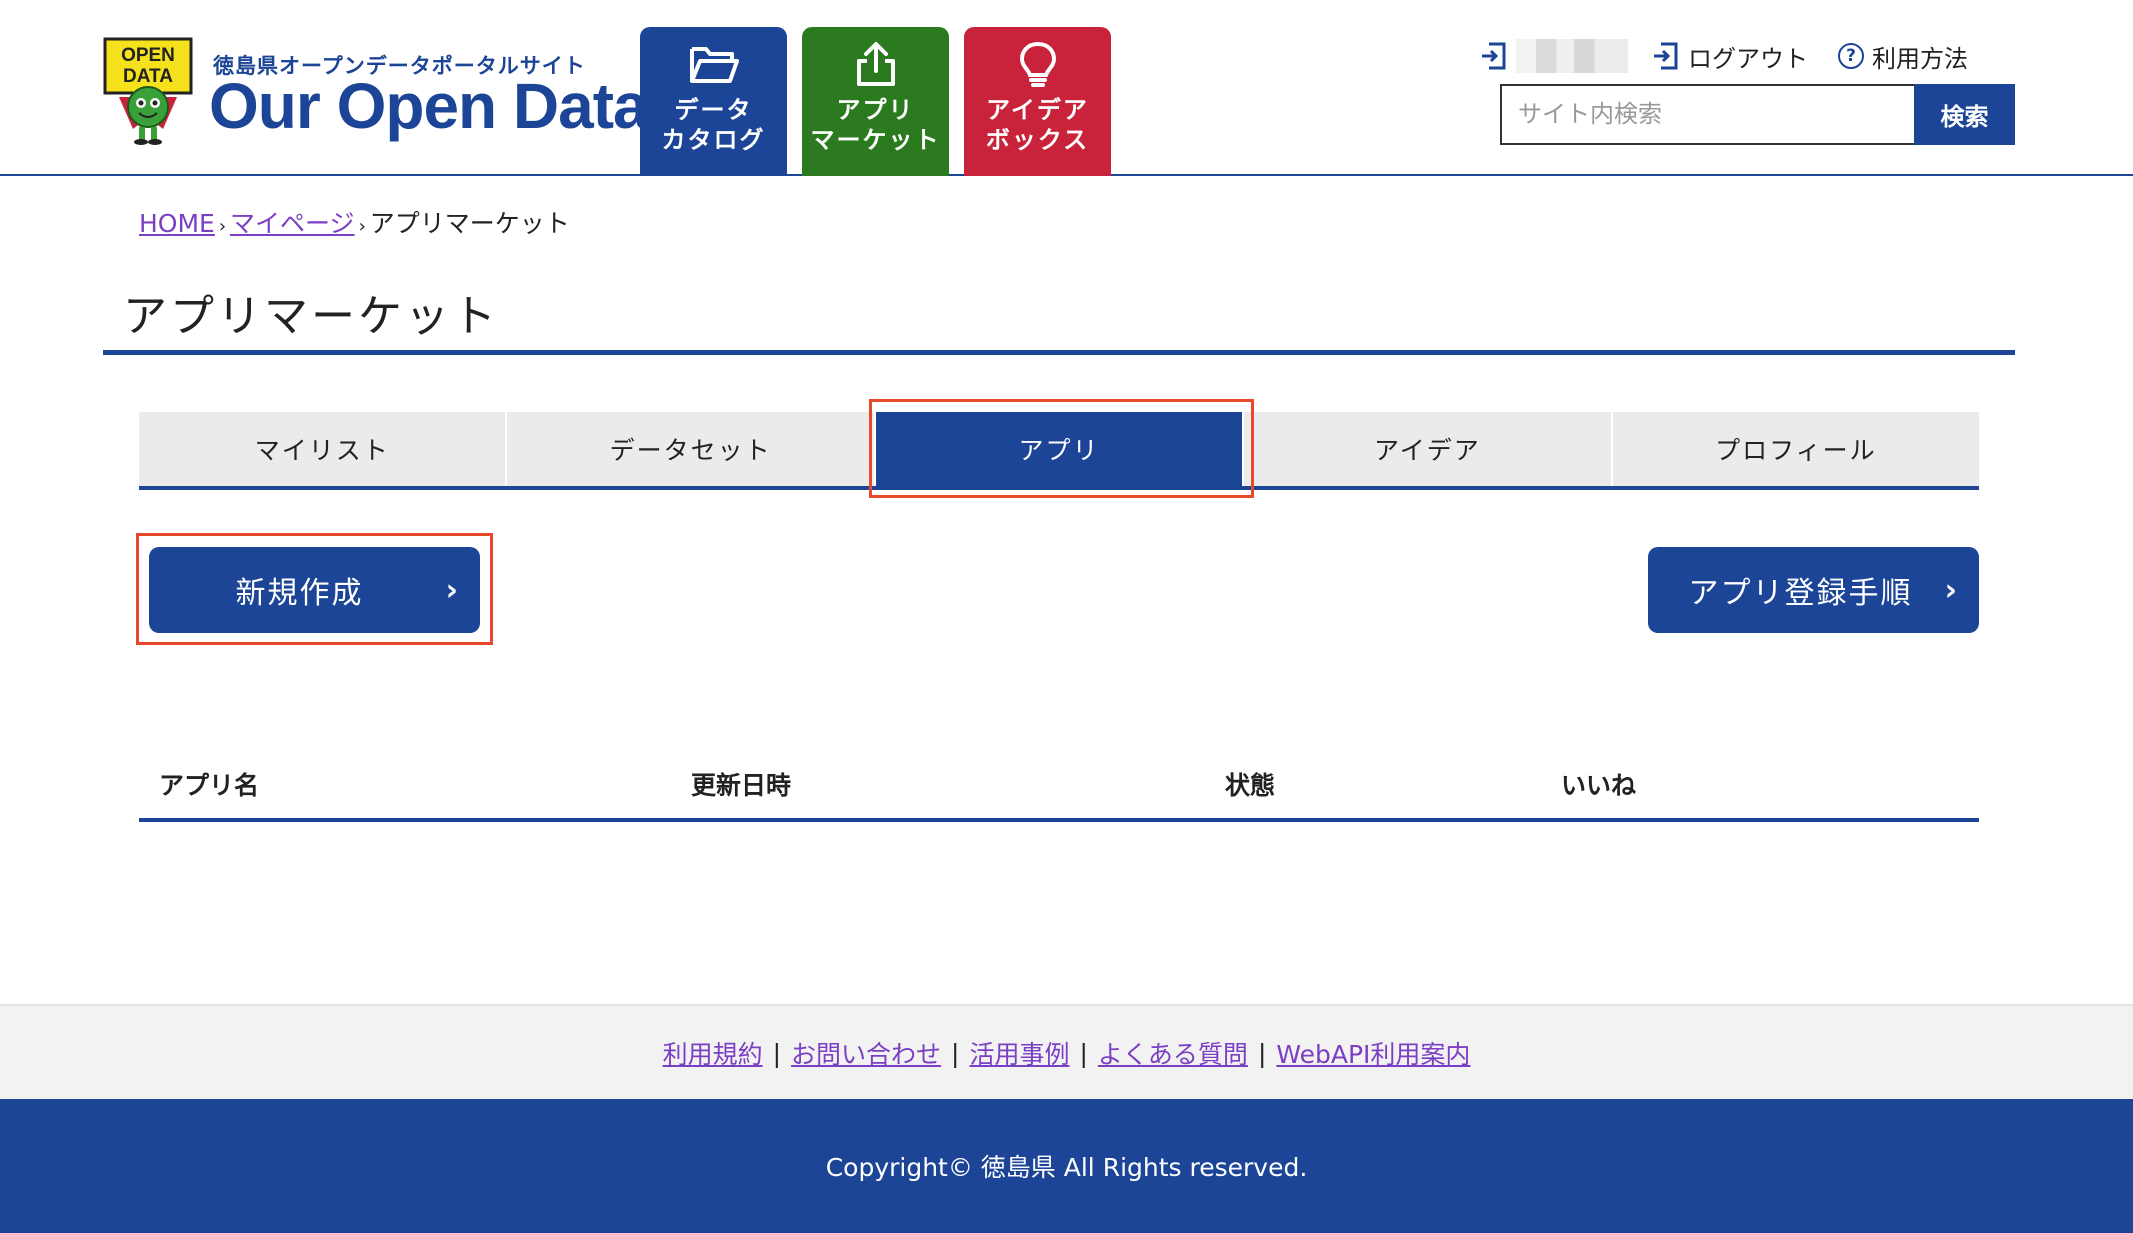  What do you see at coordinates (689, 449) in the screenshot?
I see `tab-dataset: データセット` at bounding box center [689, 449].